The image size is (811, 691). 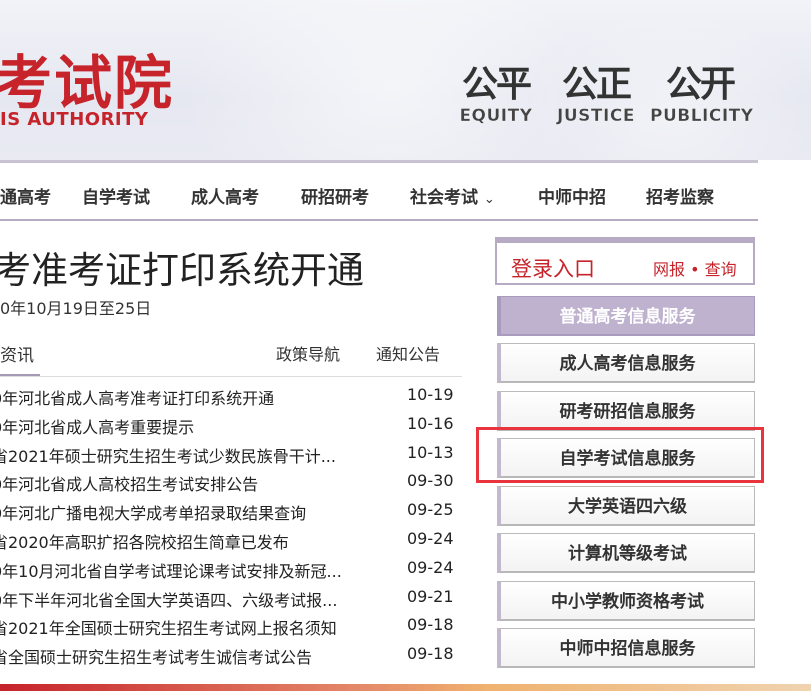 I want to click on news-title: 省2021年全国硕士研究生招生考试网上报名须知, so click(x=168, y=627).